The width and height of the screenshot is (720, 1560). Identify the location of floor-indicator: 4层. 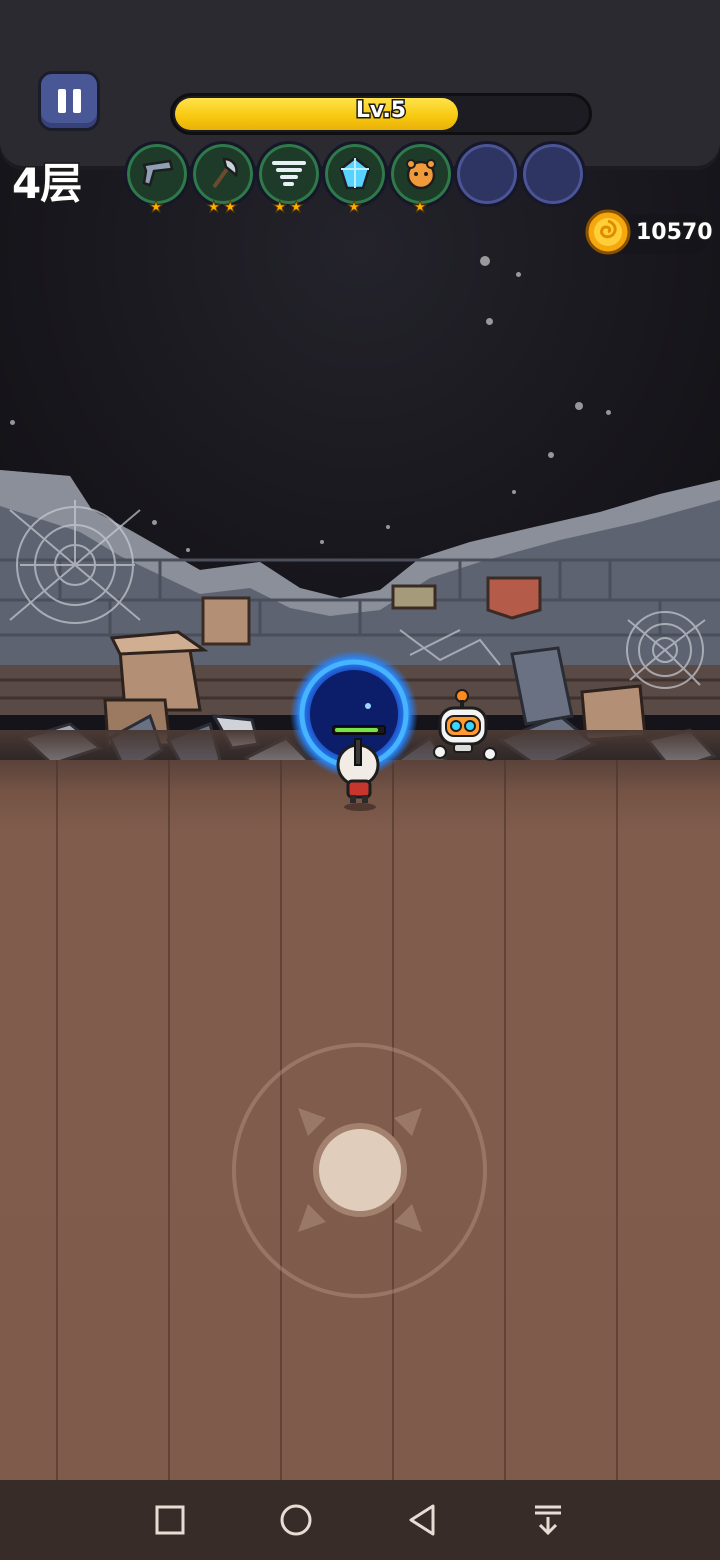
(46, 184).